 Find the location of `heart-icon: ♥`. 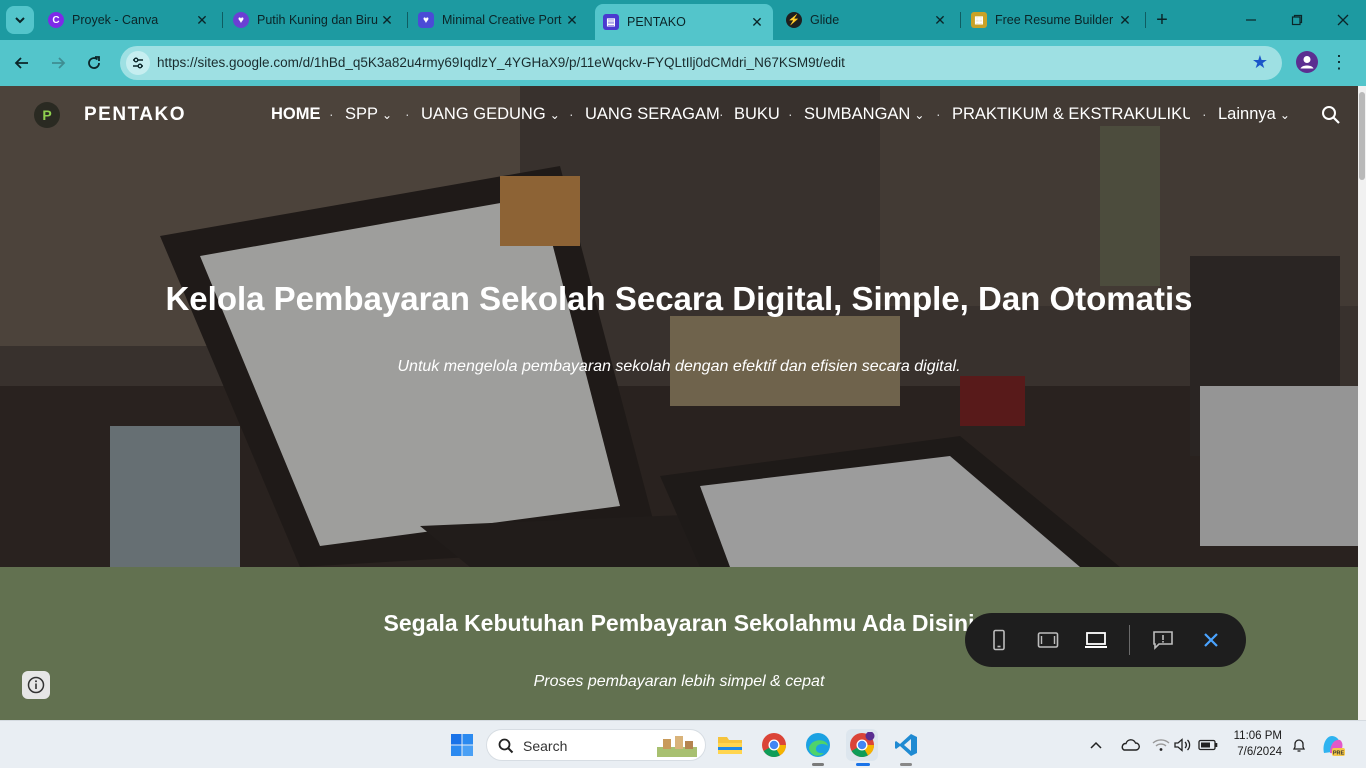

heart-icon: ♥ is located at coordinates (241, 20).